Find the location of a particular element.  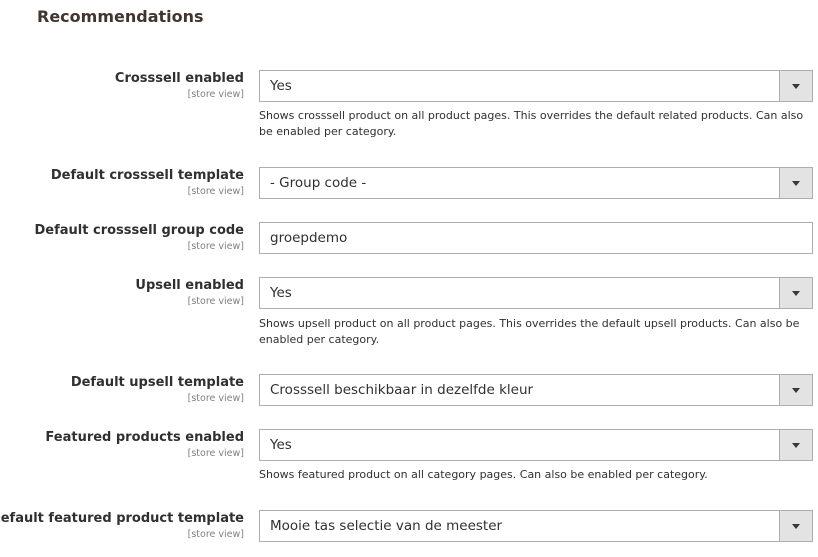

default-featured-product-template-scope: [store view] is located at coordinates (215, 534).